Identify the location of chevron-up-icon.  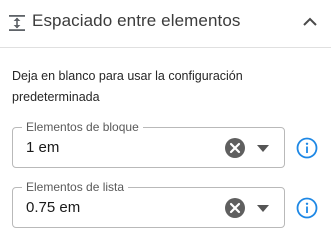
(310, 22).